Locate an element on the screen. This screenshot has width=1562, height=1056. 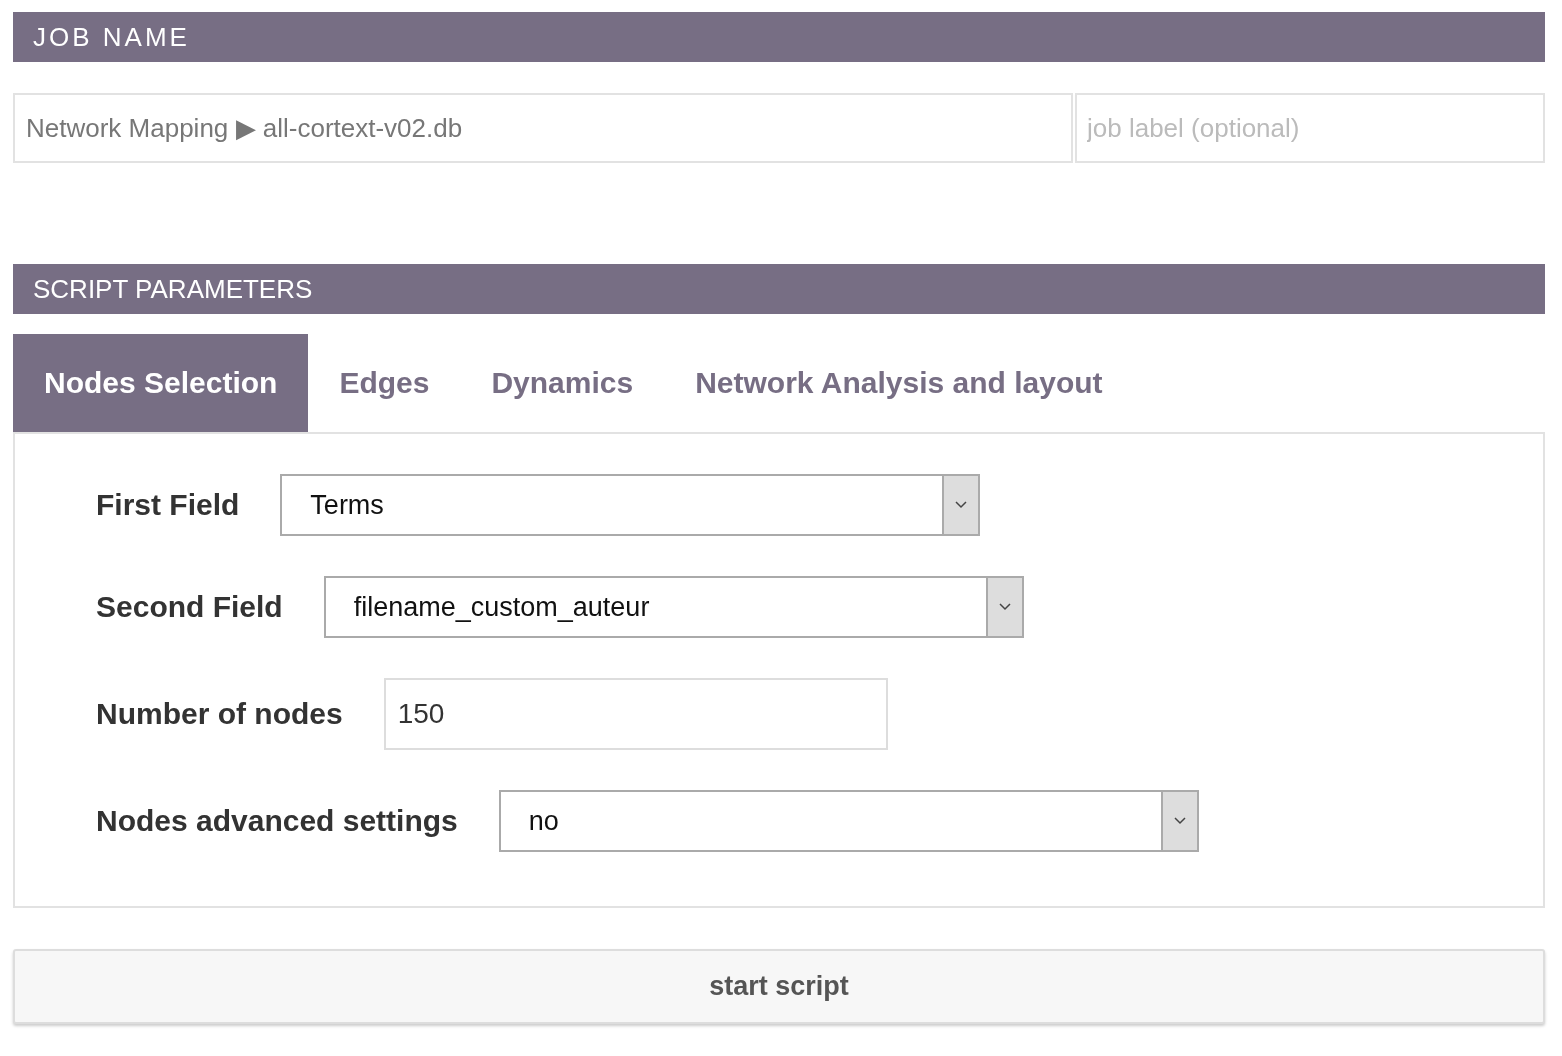
field-label: Nodes advanced settings is located at coordinates (277, 821).